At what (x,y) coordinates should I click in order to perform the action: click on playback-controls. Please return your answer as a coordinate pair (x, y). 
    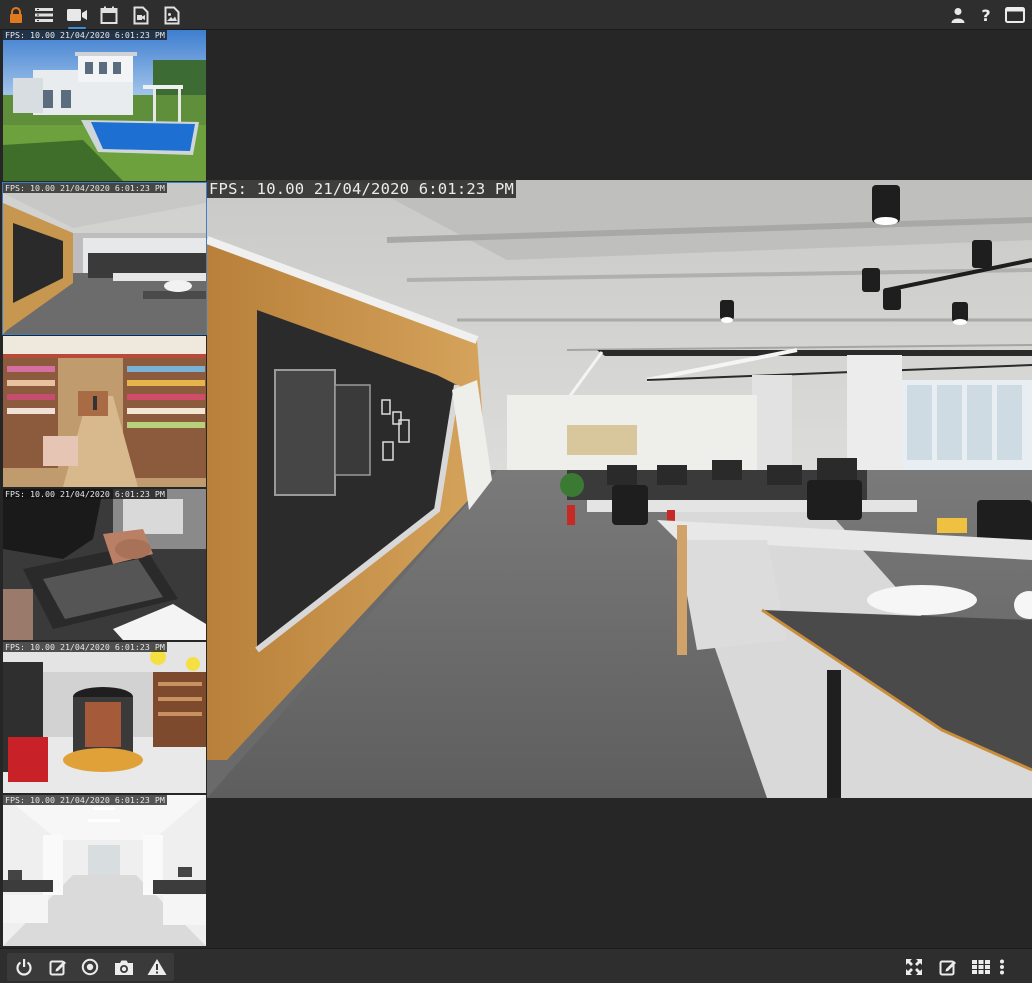
    Looking at the image, I should click on (90, 967).